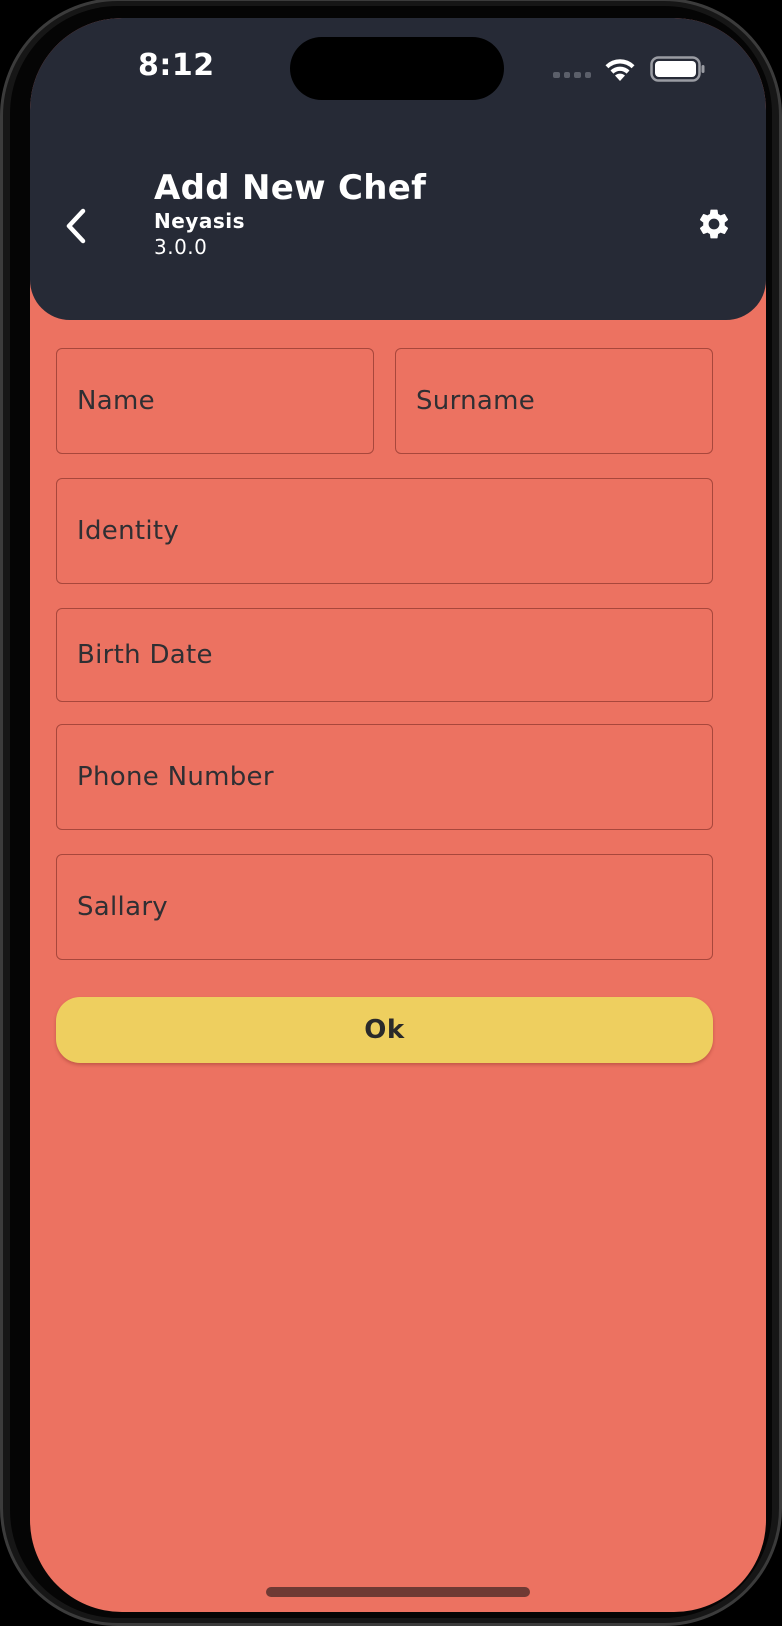 The image size is (782, 1626). Describe the element at coordinates (398, 1592) in the screenshot. I see `home-indicator` at that location.